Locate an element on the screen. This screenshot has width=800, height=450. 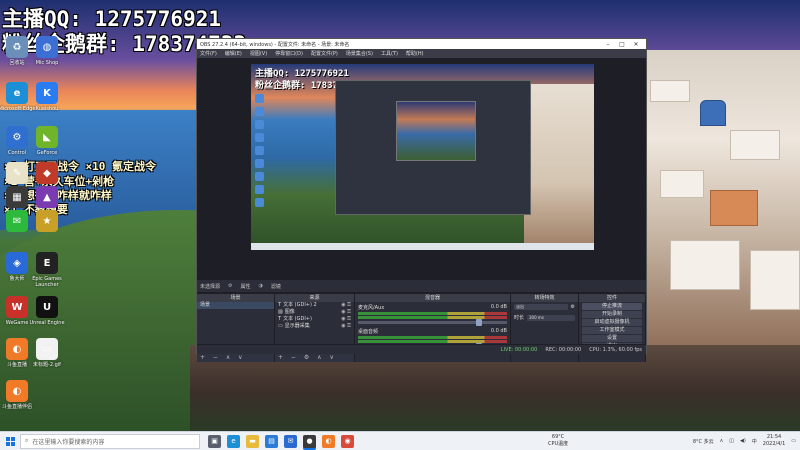
desktop-icon: ▭ 未标题-2.gif is located at coordinates (47, 353).